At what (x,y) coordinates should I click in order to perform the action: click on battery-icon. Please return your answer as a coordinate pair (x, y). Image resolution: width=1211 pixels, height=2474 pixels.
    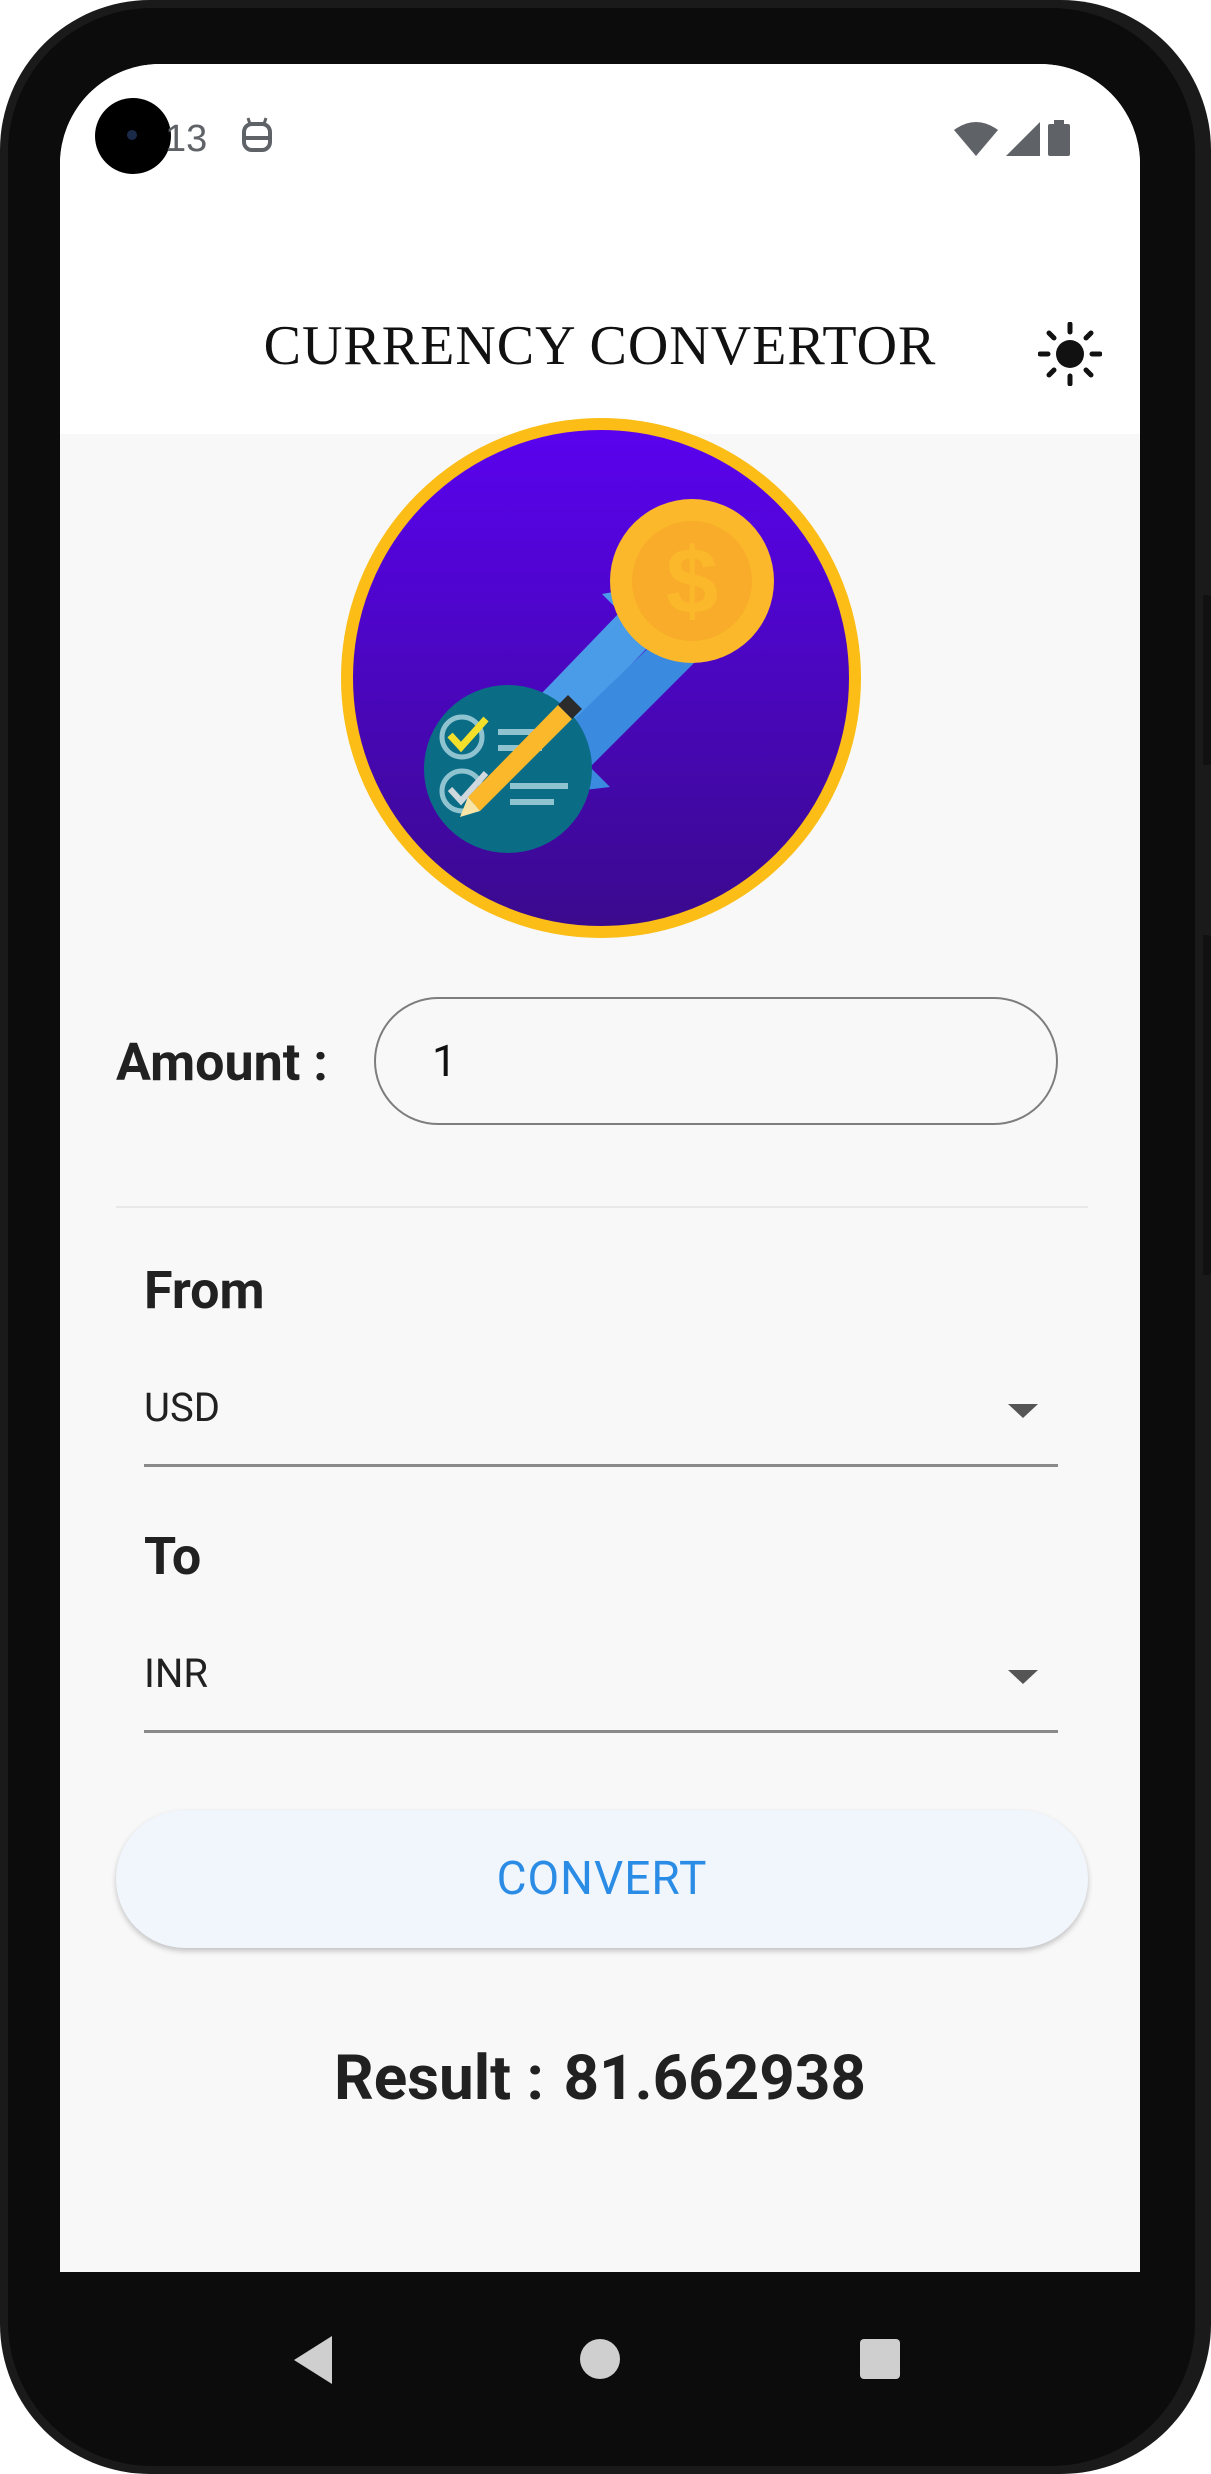
    Looking at the image, I should click on (1059, 138).